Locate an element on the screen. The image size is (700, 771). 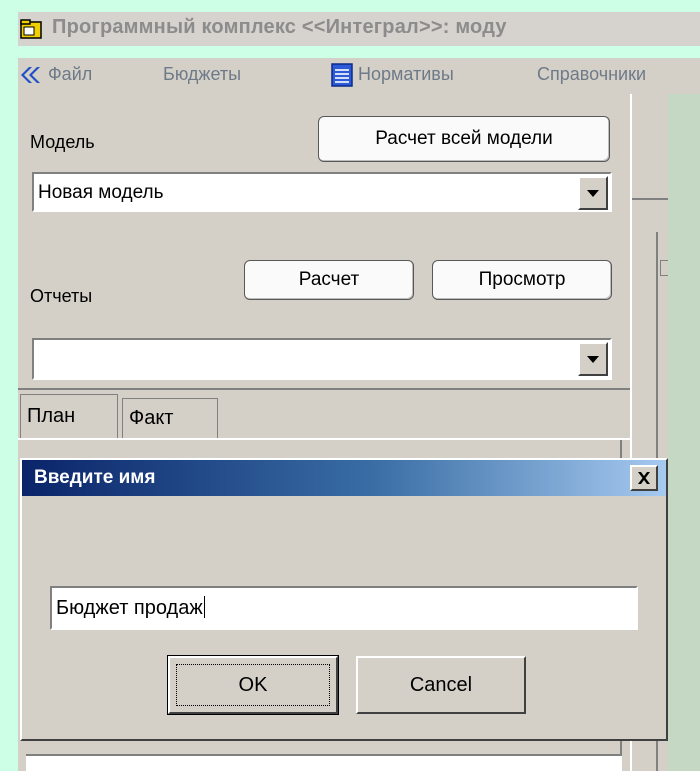
model-label: Модель is located at coordinates (62, 142).